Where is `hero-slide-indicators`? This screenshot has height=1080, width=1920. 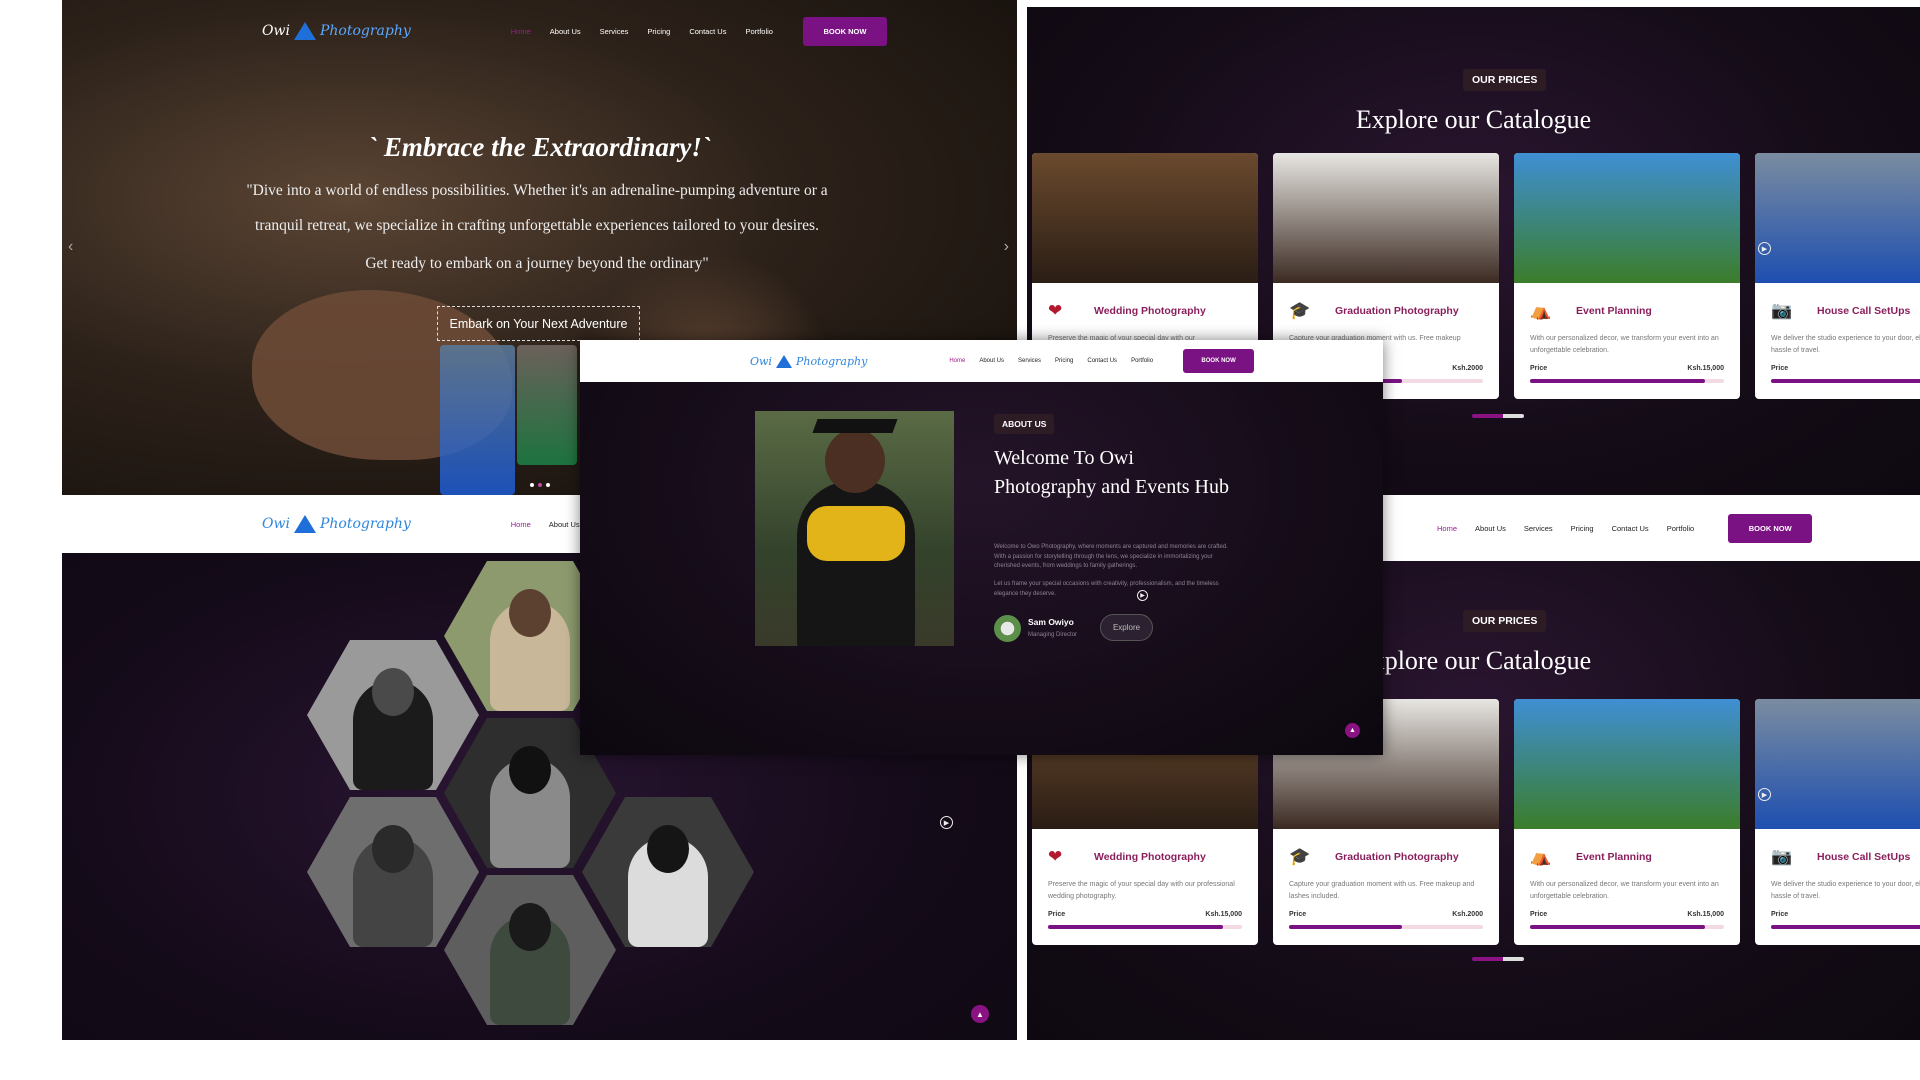 hero-slide-indicators is located at coordinates (540, 485).